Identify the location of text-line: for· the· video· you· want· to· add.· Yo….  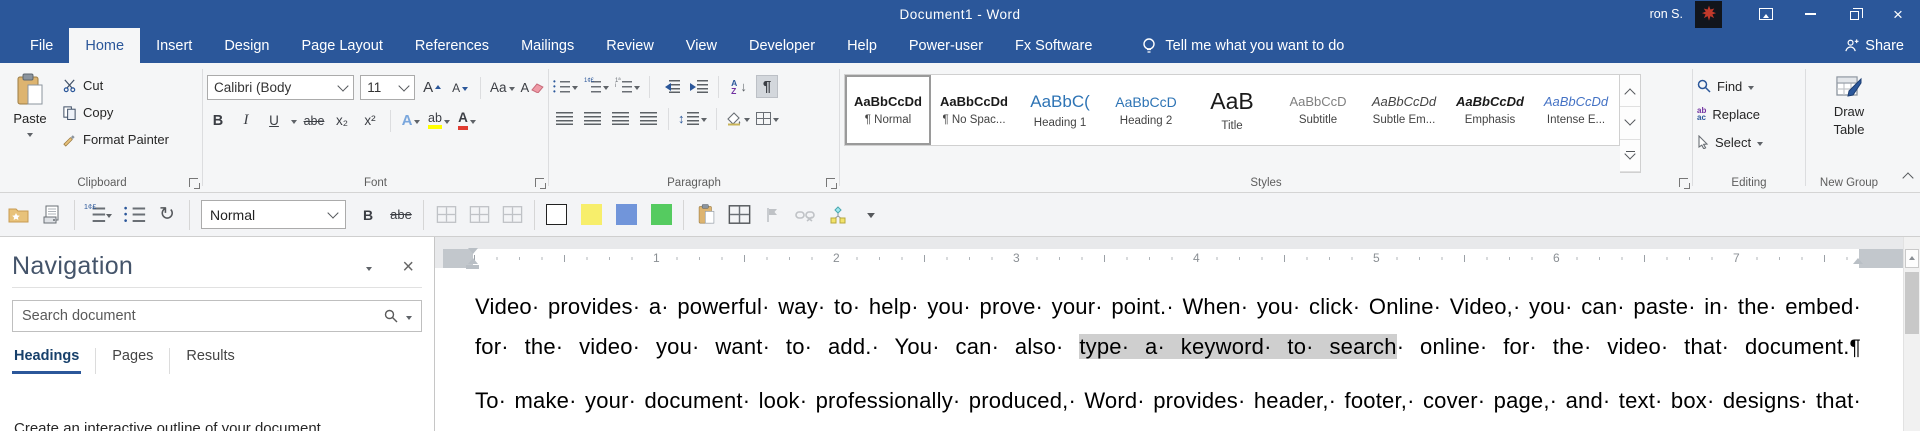
(1168, 347).